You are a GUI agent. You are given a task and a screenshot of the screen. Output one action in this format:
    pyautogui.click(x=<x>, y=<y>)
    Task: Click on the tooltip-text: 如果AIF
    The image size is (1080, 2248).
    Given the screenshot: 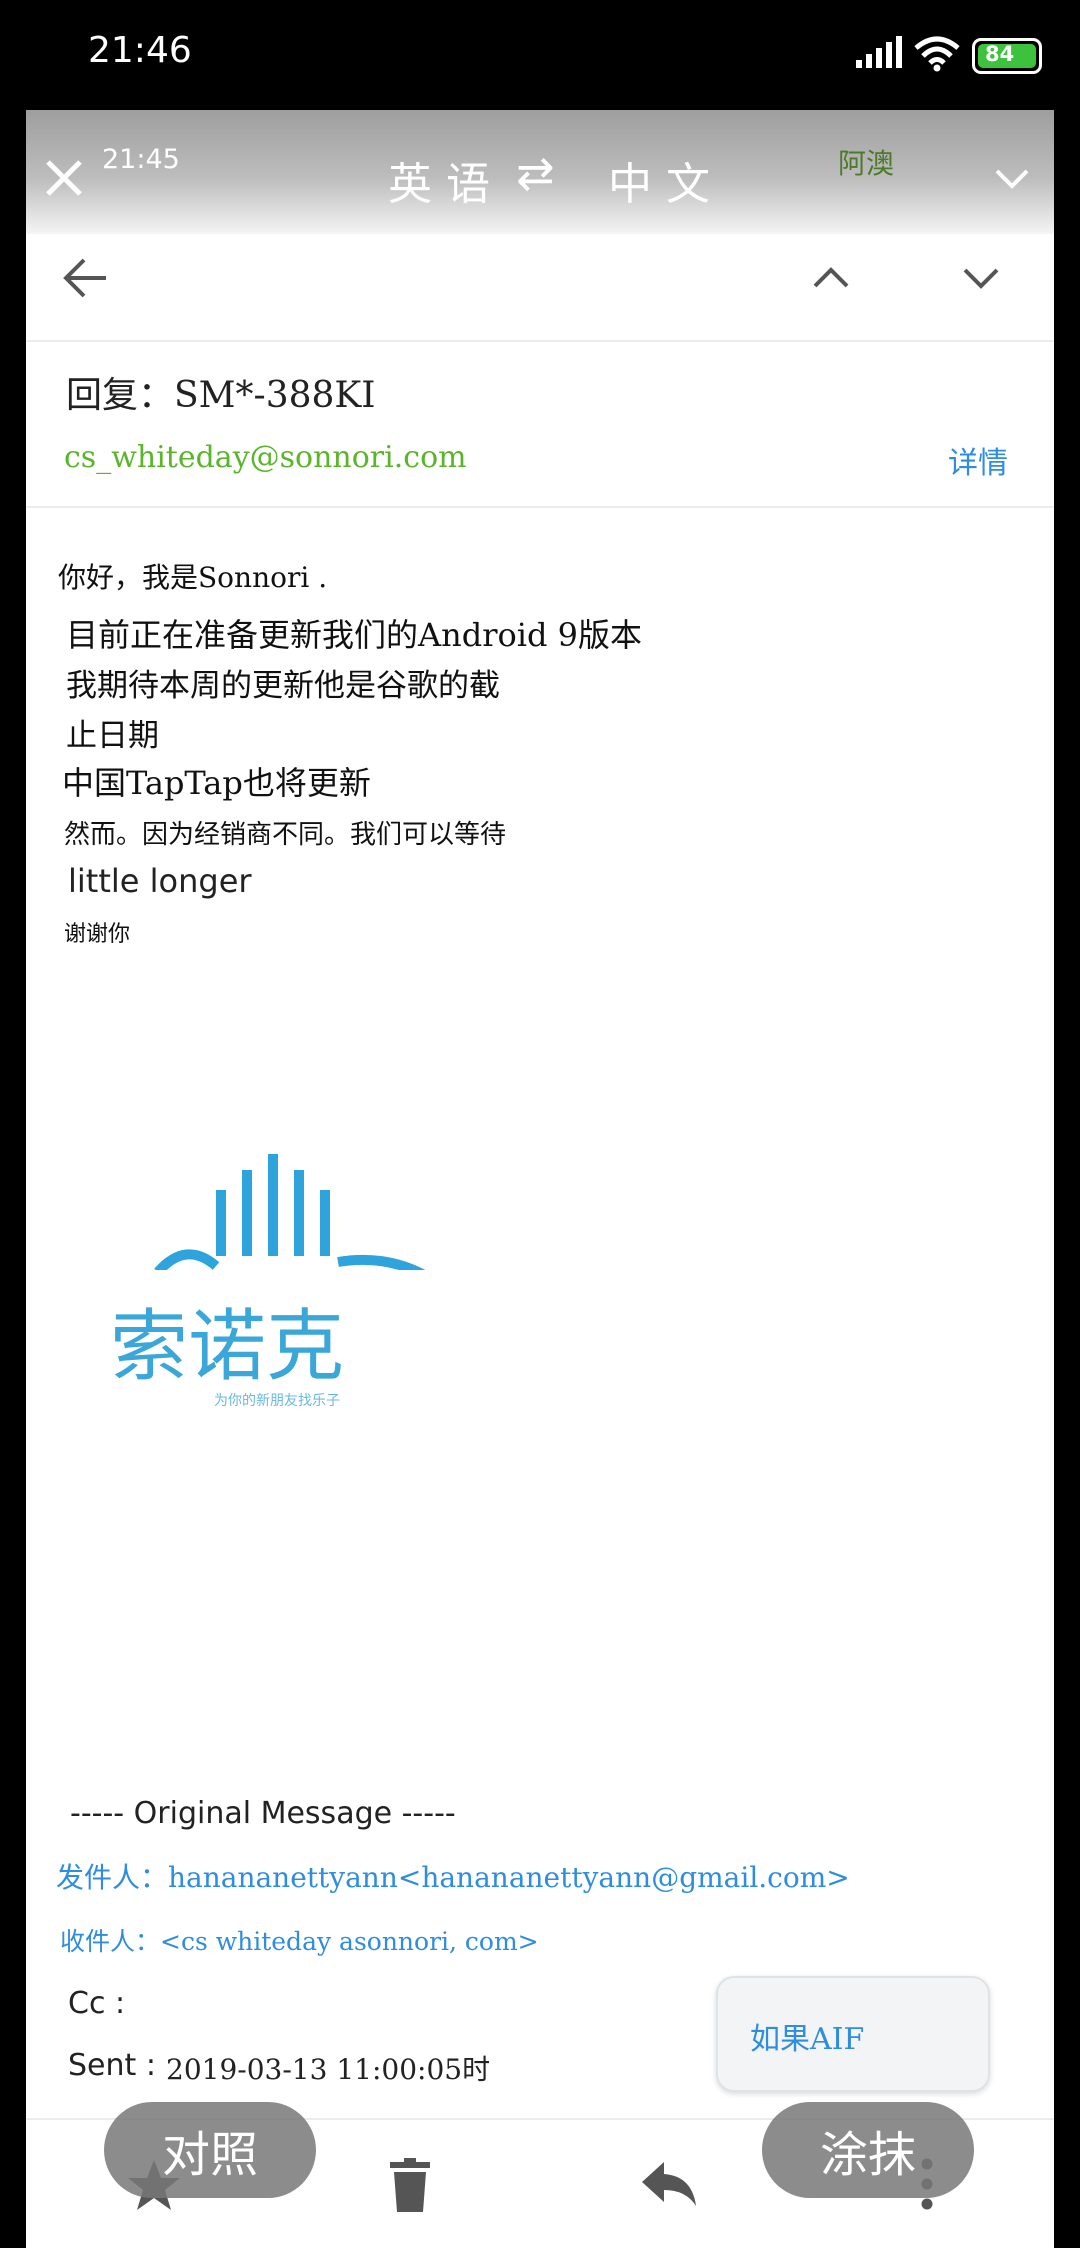 What is the action you would take?
    pyautogui.click(x=807, y=2039)
    